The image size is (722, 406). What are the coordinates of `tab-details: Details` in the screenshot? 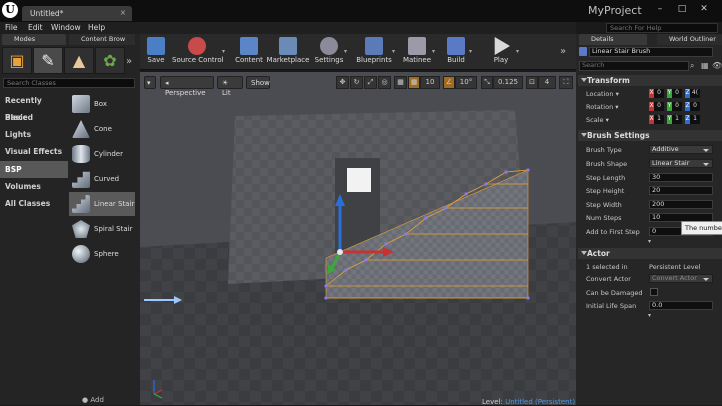 It's located at (613, 39).